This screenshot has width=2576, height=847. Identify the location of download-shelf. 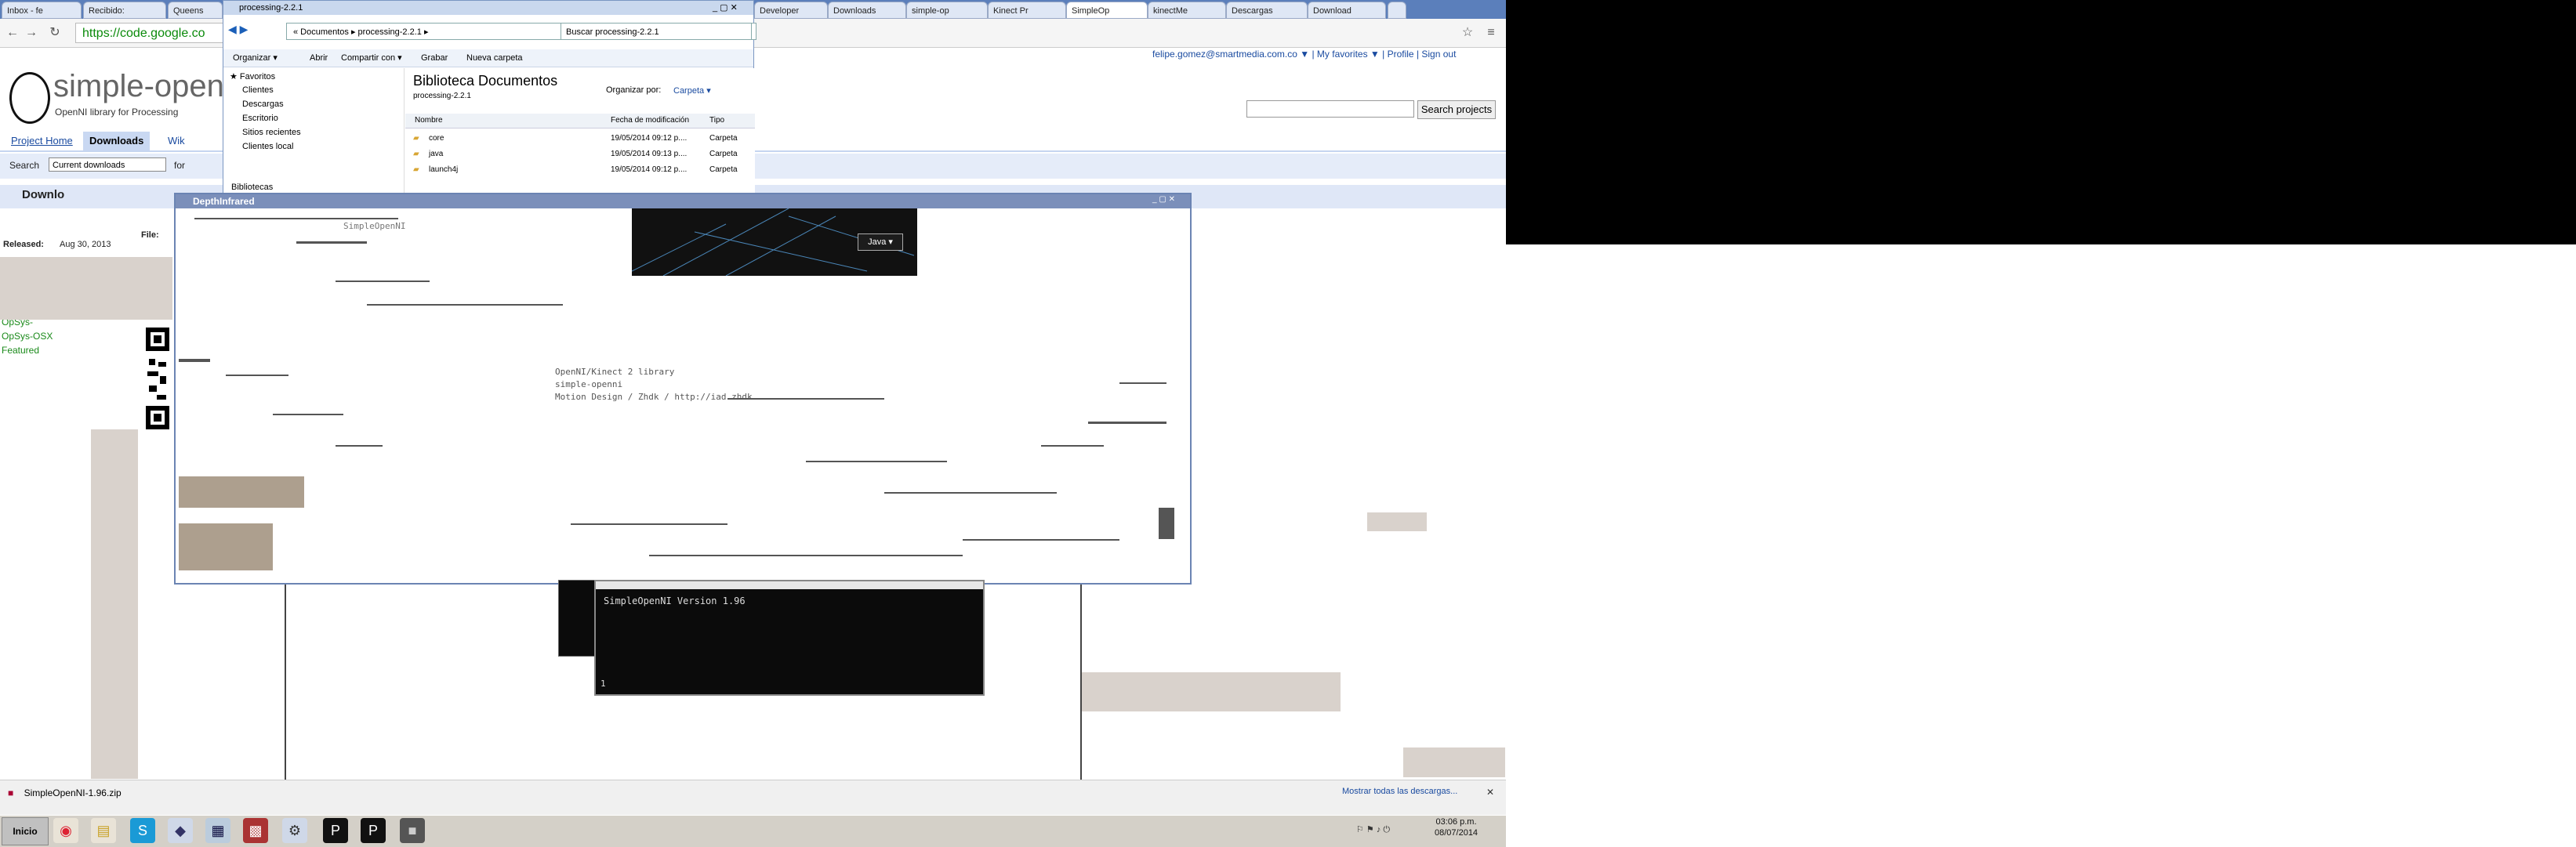
(753, 798).